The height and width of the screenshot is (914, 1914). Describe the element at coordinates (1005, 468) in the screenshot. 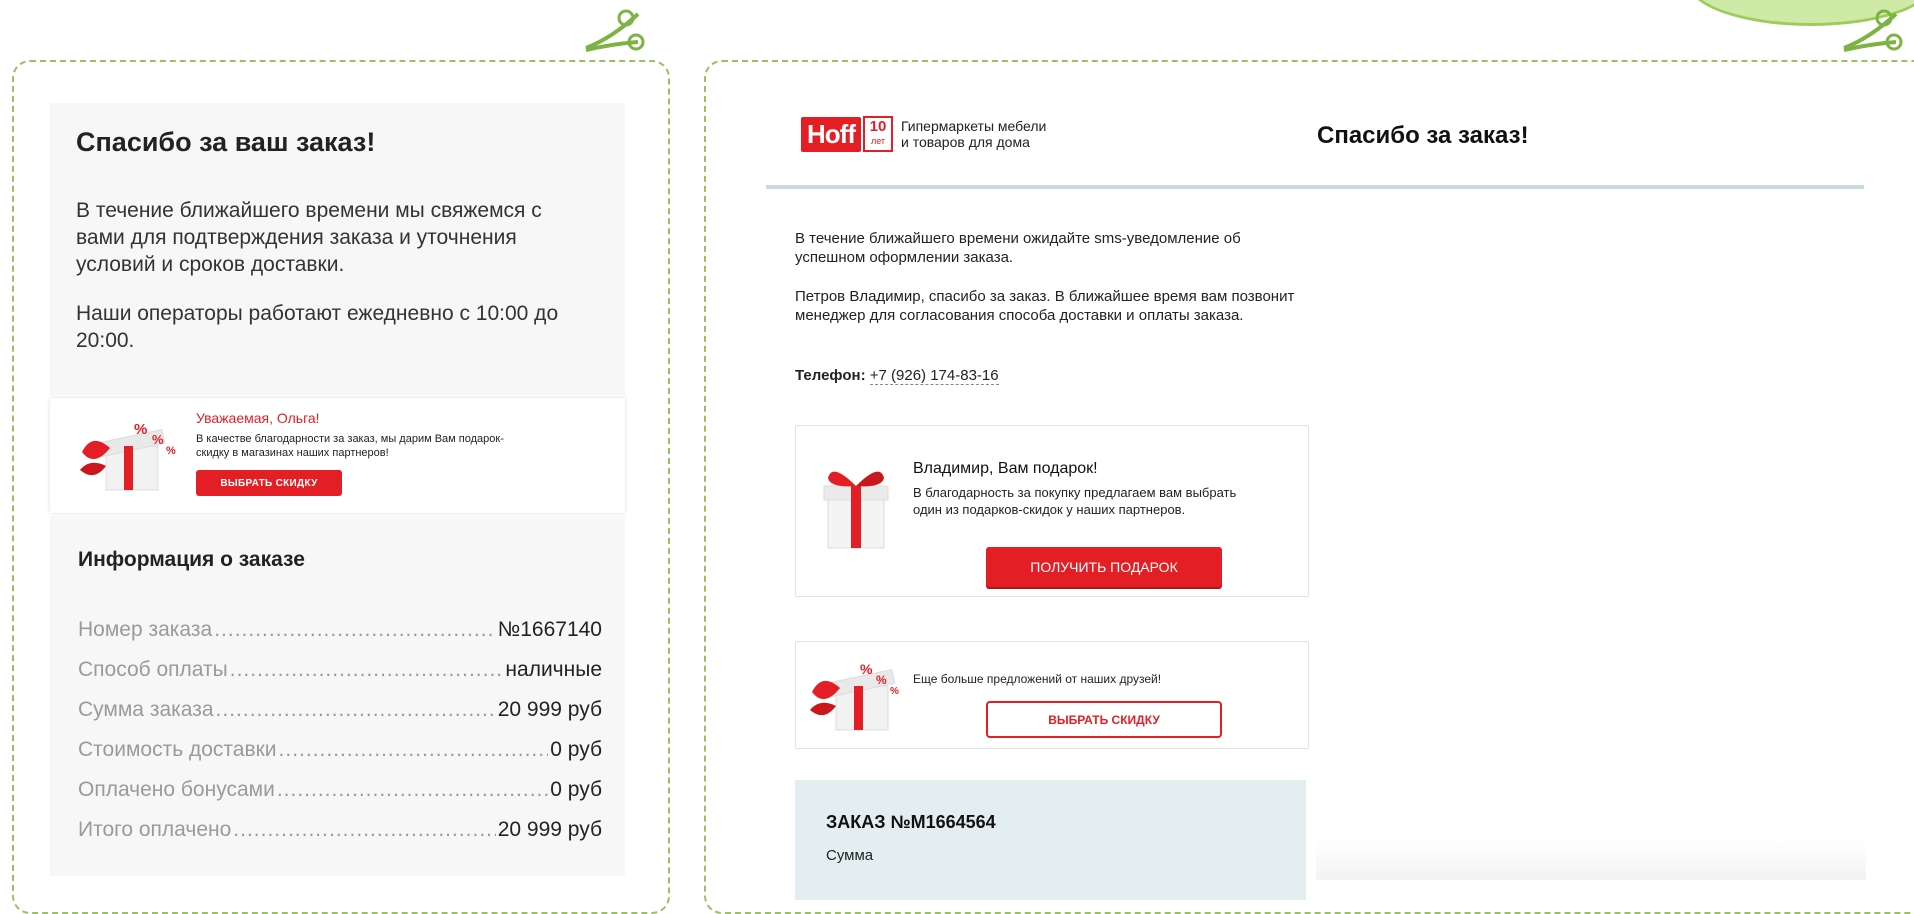

I see `gift-title: Владимир, Вам подарок!` at that location.